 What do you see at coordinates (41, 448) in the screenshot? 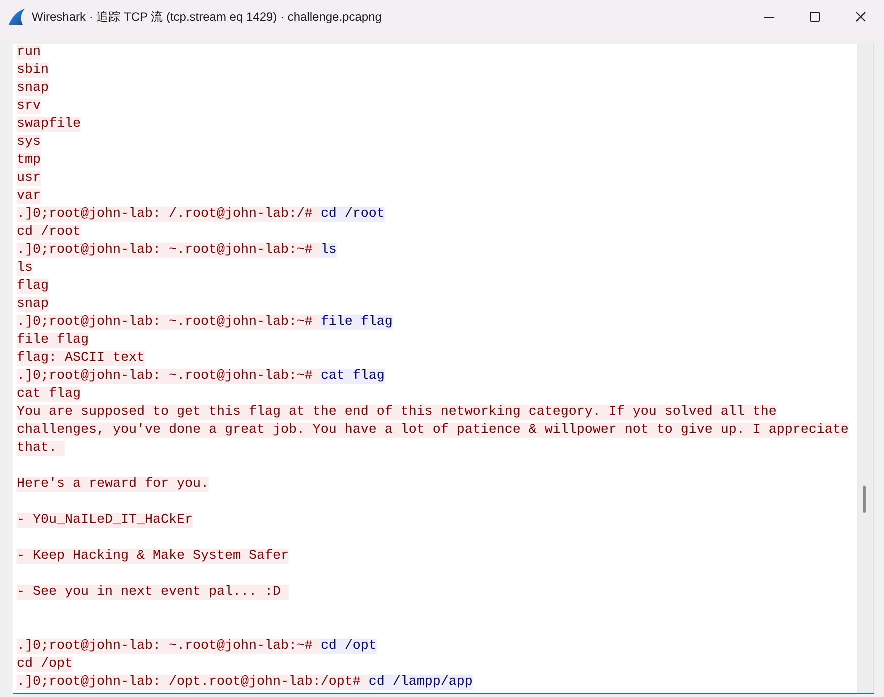
I see `server-text: that.` at bounding box center [41, 448].